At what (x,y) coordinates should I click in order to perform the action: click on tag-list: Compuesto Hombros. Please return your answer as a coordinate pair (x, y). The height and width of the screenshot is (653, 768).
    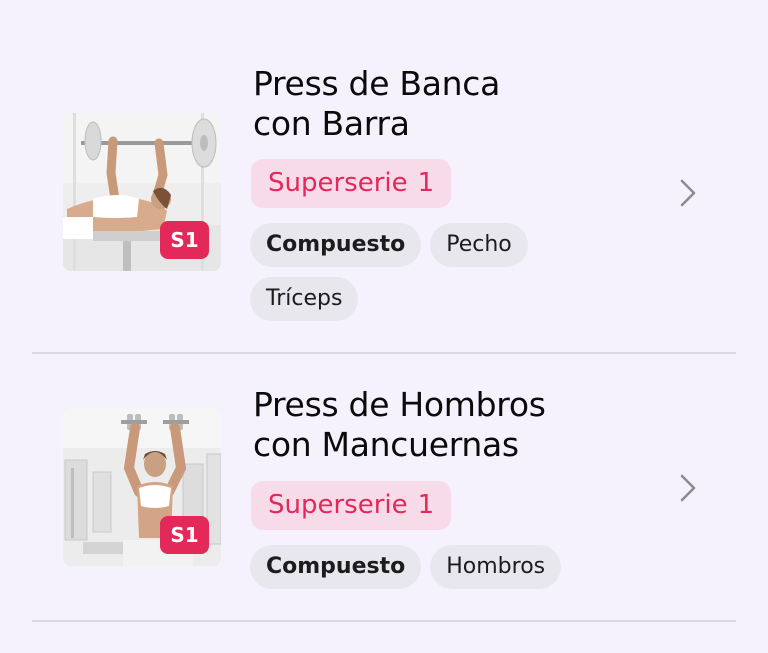
    Looking at the image, I should click on (415, 567).